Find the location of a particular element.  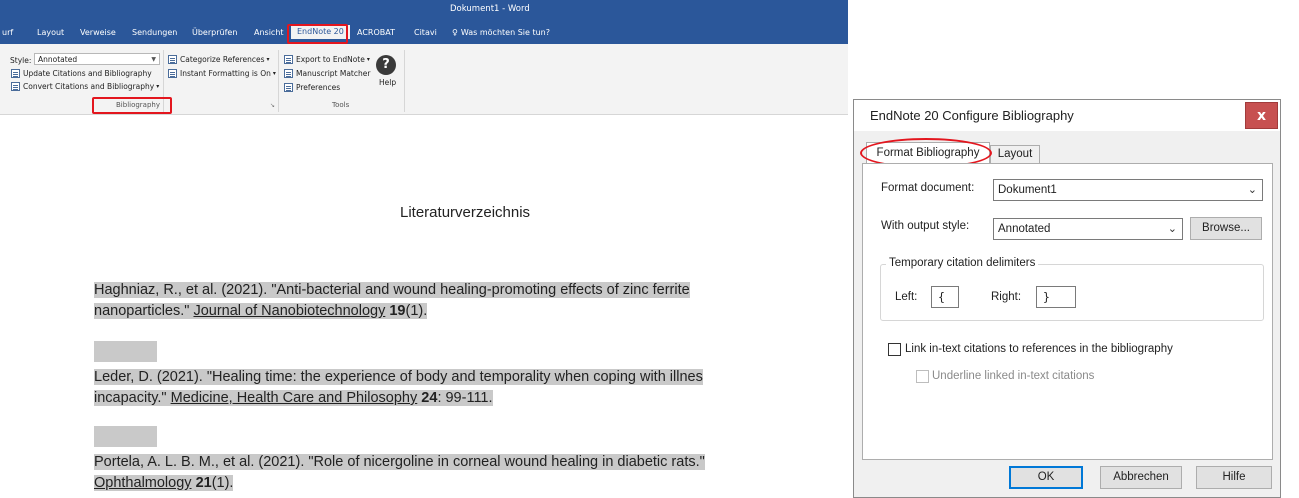

output-style-dropdown: Annotated ⌄ is located at coordinates (1088, 229).